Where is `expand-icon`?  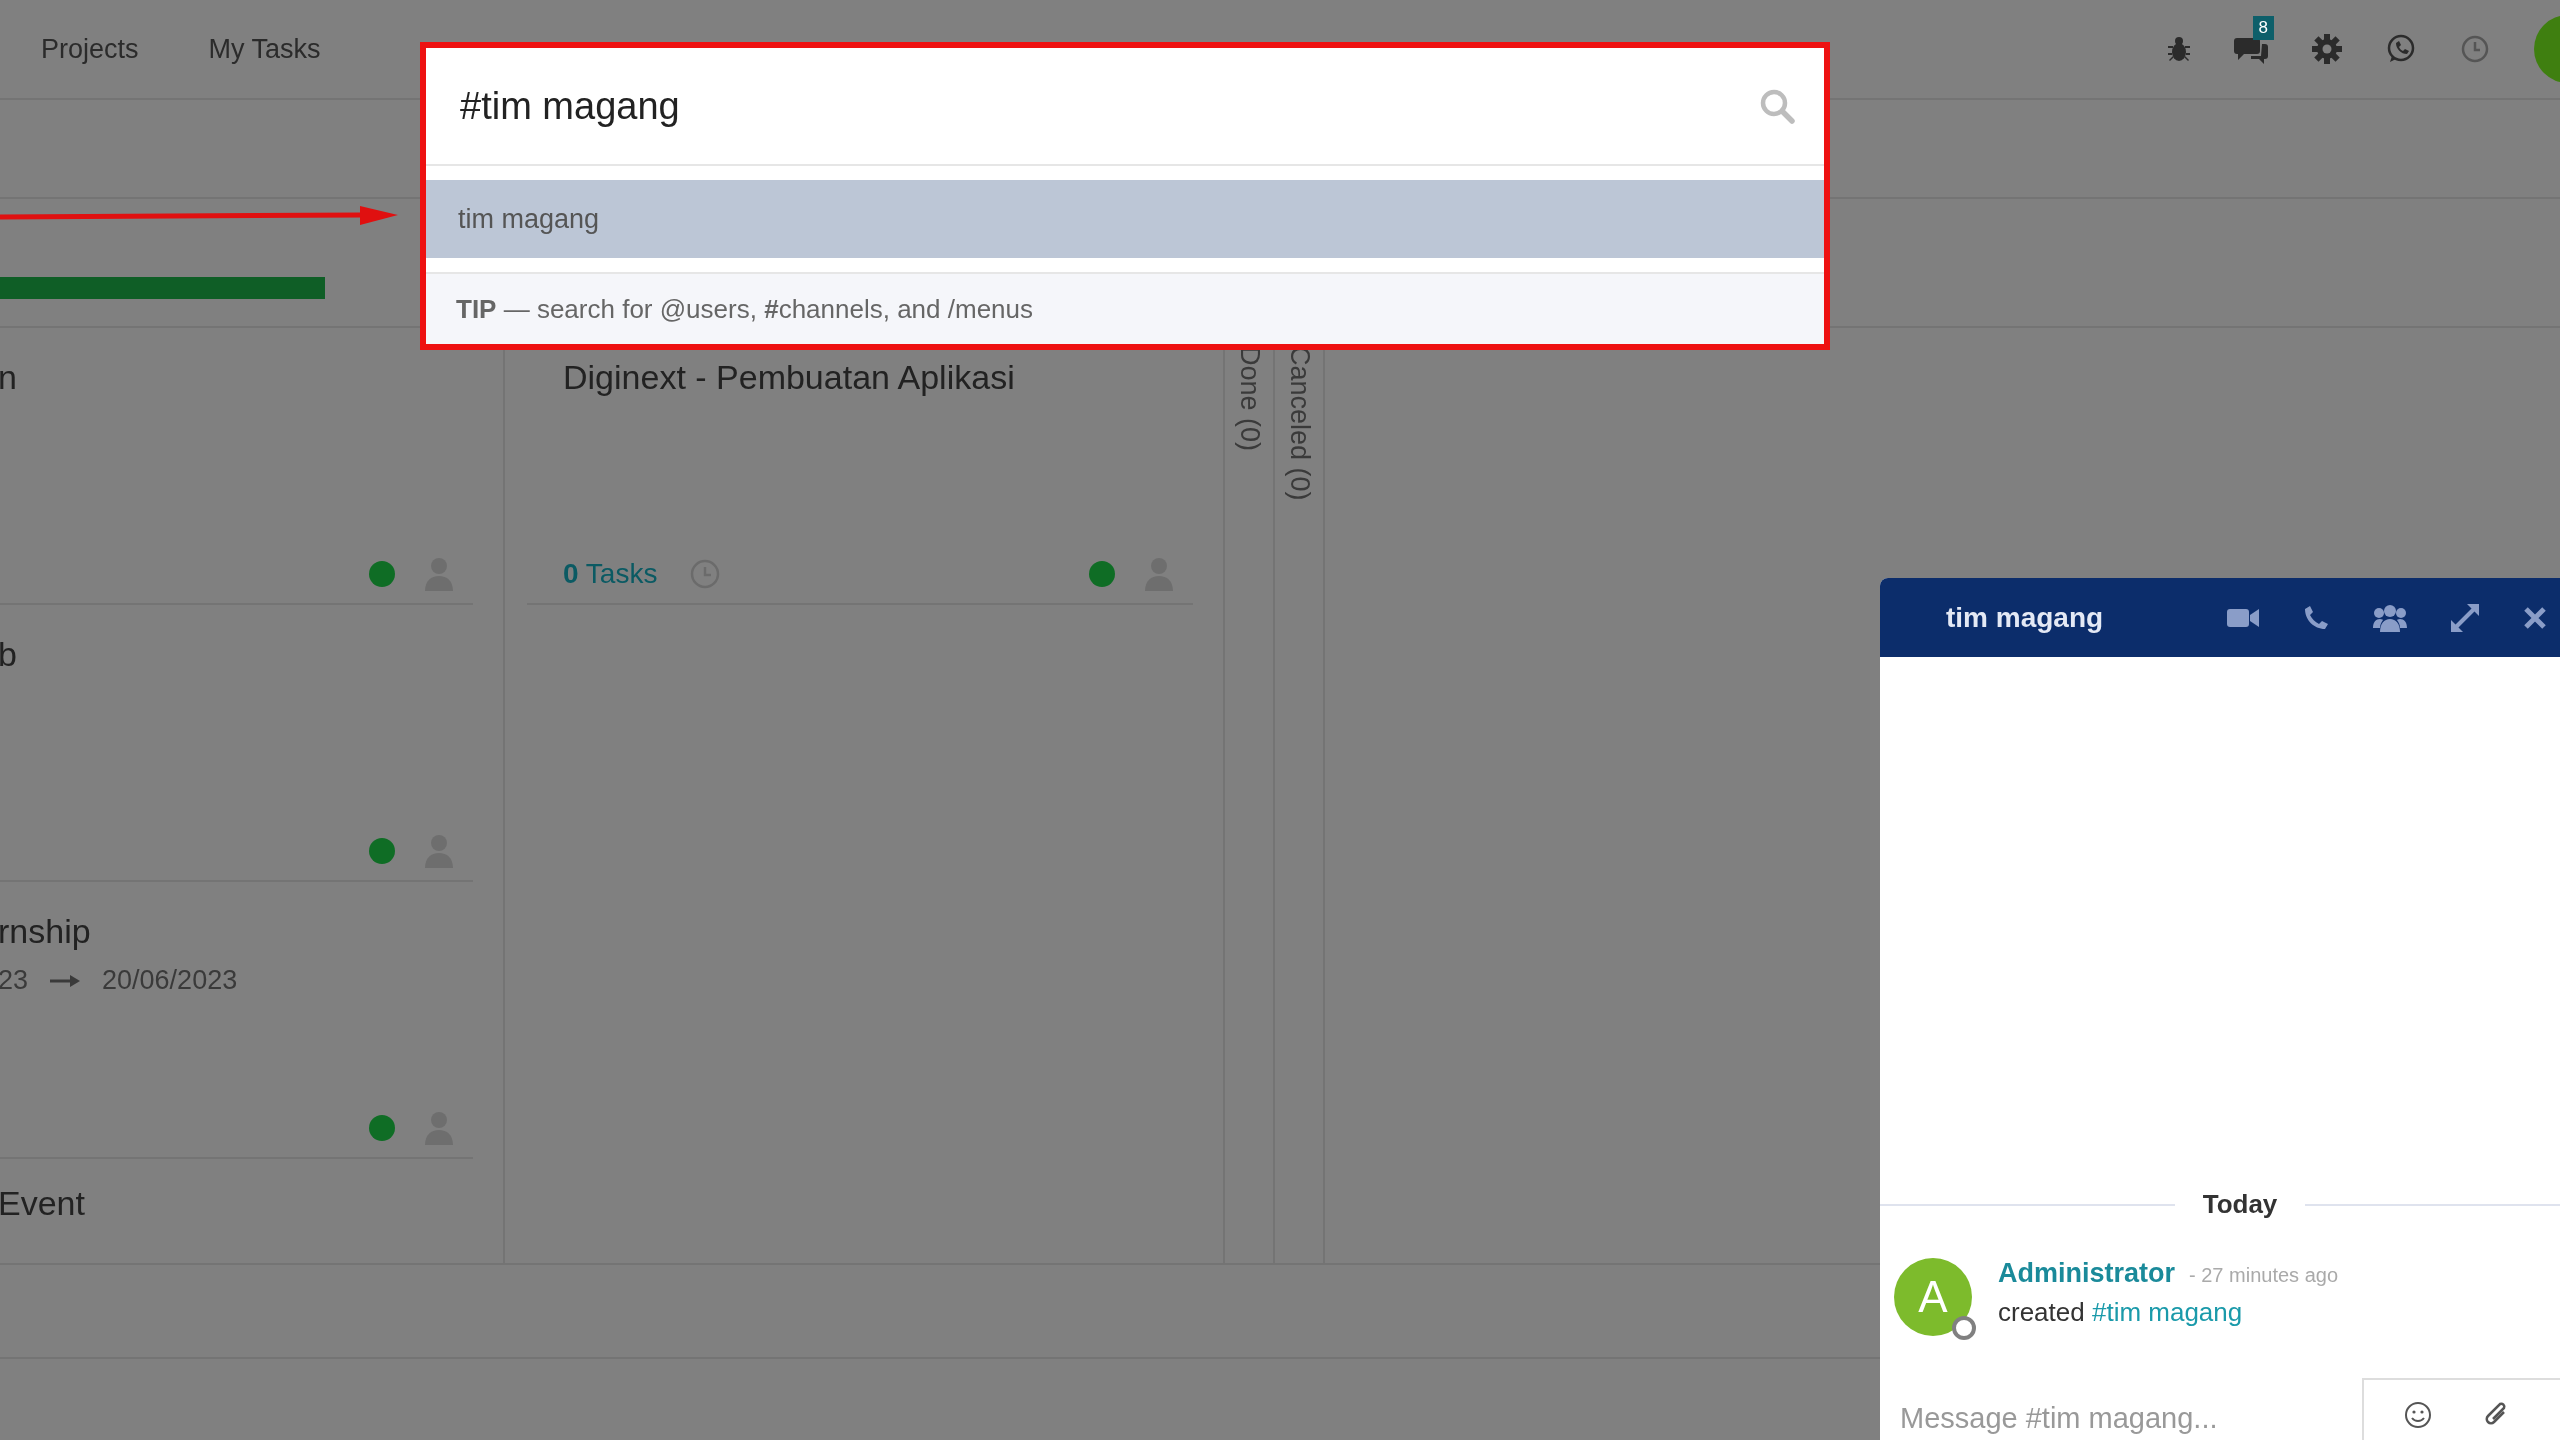 expand-icon is located at coordinates (2465, 617).